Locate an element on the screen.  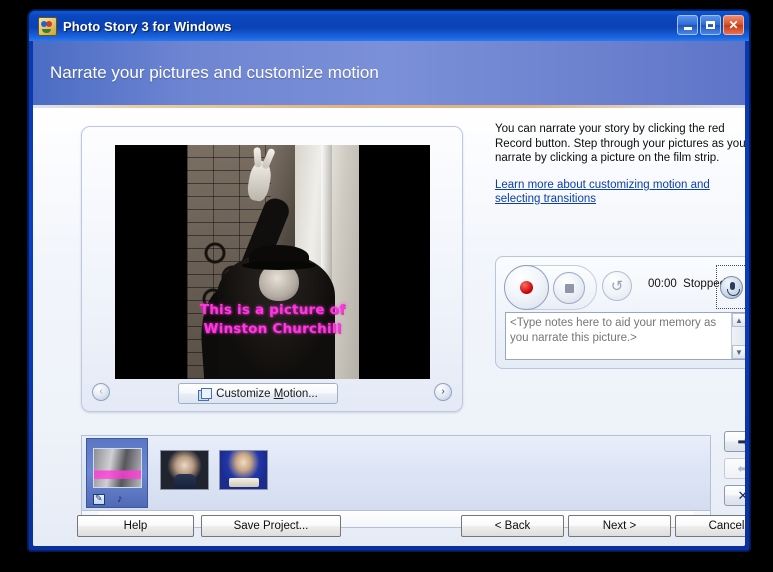
thumbnail-man-suit is located at coordinates (184, 470).